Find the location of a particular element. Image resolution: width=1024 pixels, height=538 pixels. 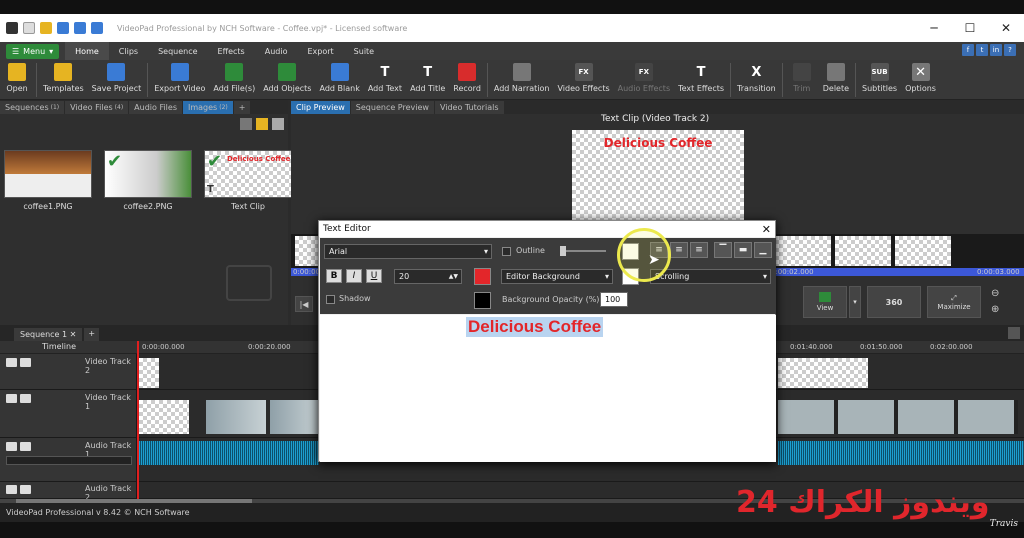

maximize-preview-button: ⤢ Maximize is located at coordinates (954, 302).